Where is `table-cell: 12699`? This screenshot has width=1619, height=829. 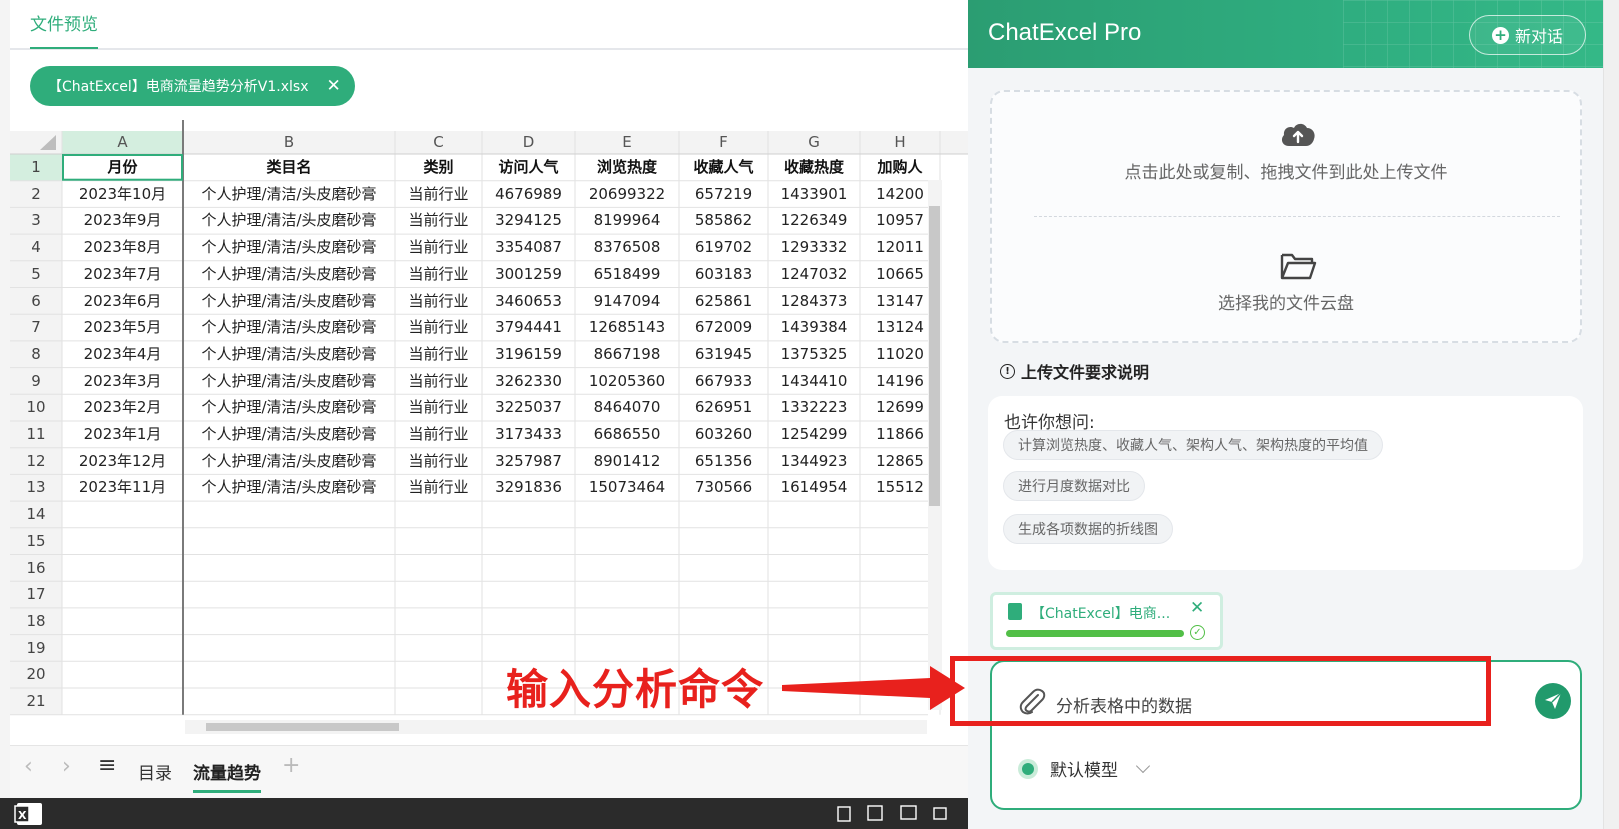
table-cell: 12699 is located at coordinates (900, 407).